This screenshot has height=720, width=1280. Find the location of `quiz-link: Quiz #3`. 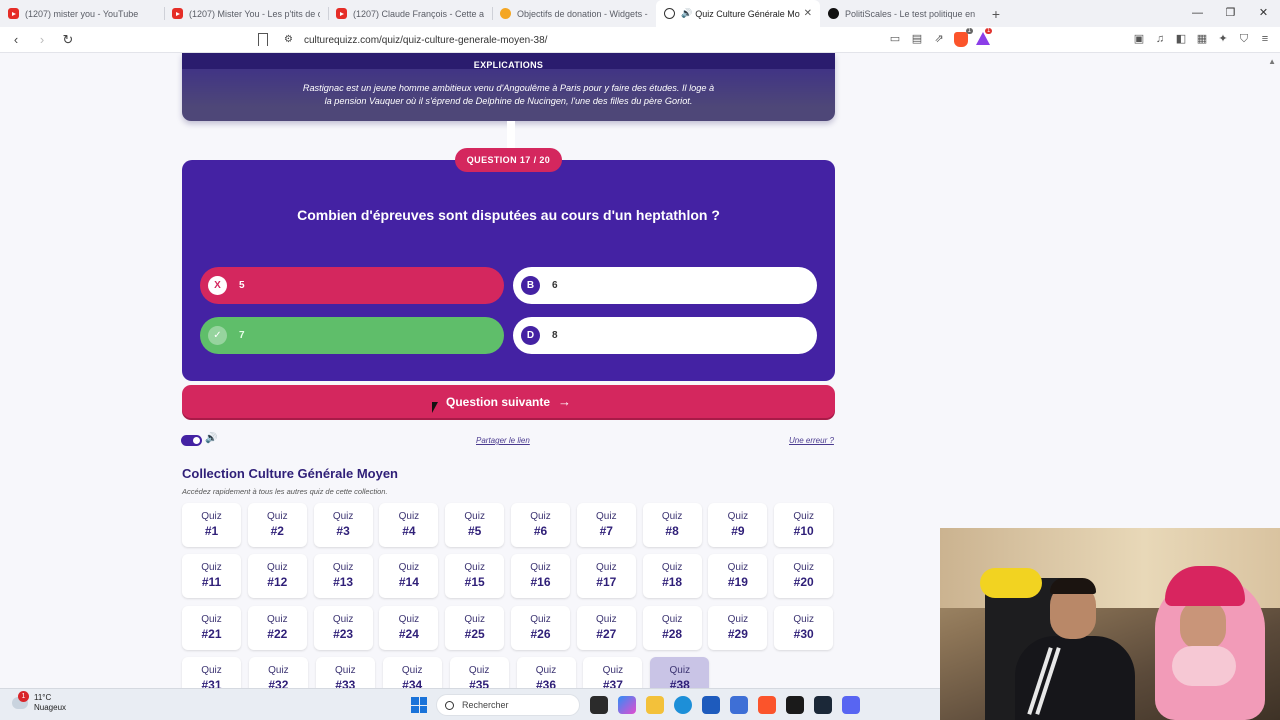

quiz-link: Quiz #3 is located at coordinates (343, 525).